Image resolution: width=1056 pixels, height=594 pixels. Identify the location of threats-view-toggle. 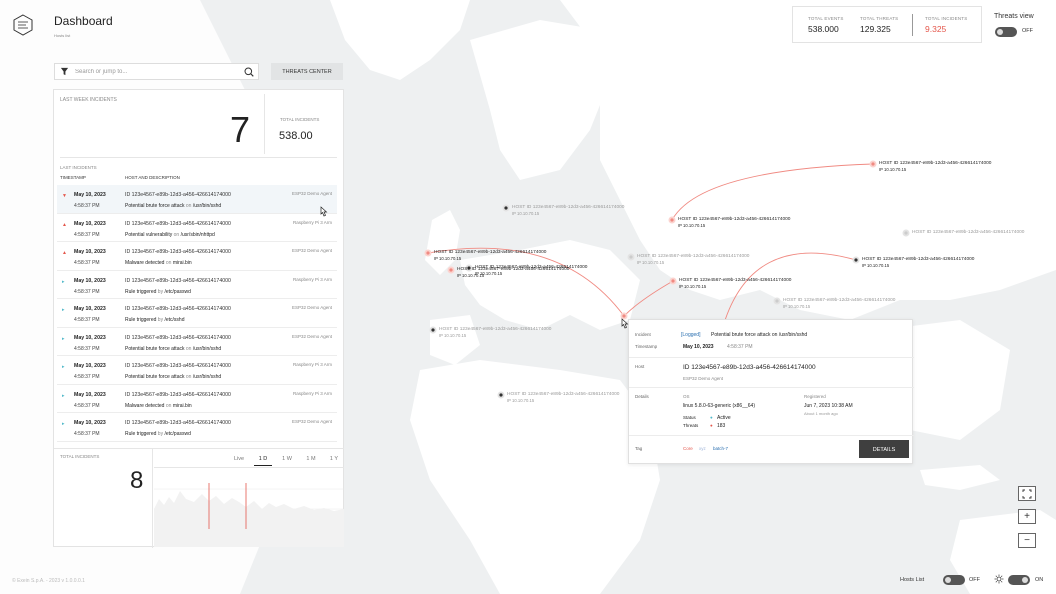
(1006, 32).